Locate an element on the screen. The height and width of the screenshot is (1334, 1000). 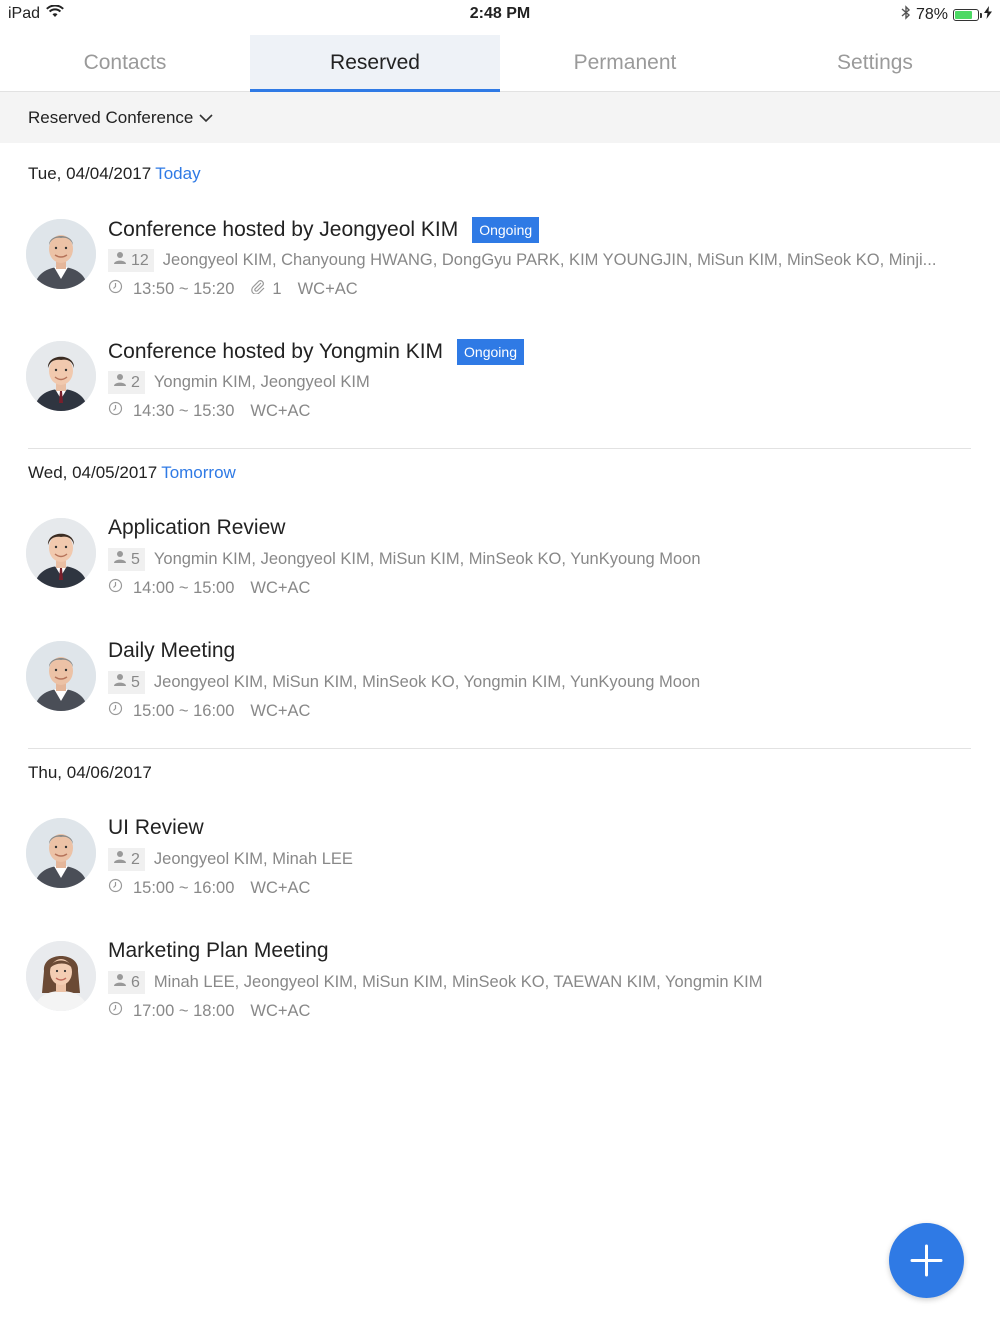
conference-time: 14:00 ~ 15:00 is located at coordinates (184, 587).